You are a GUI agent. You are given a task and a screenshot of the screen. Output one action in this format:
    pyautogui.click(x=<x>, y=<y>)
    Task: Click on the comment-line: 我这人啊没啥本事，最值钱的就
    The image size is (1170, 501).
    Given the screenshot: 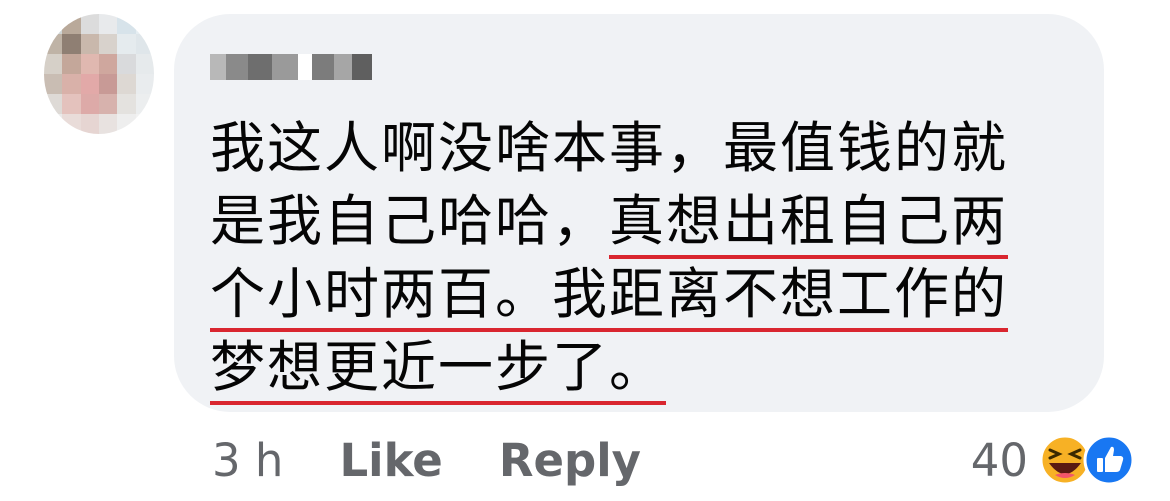 What is the action you would take?
    pyautogui.click(x=645, y=148)
    